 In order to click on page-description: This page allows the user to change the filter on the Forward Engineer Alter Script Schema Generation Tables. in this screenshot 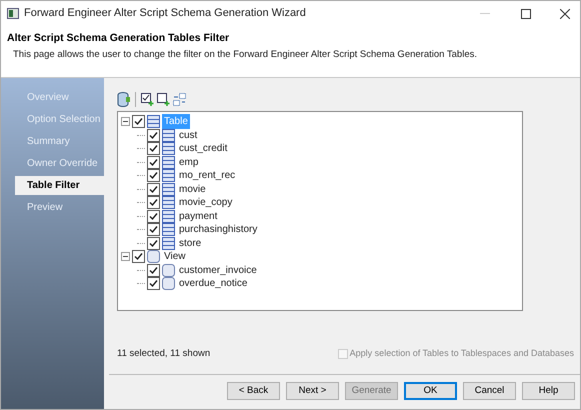, I will do `click(245, 55)`.